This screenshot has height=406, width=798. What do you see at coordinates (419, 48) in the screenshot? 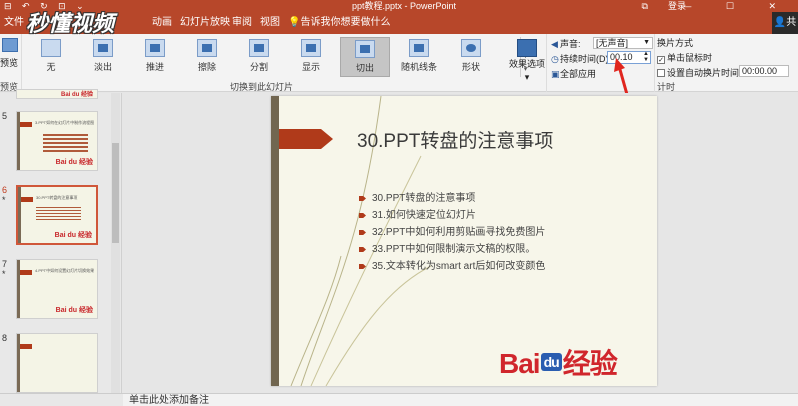
I see `transition-random-bars-icon` at bounding box center [419, 48].